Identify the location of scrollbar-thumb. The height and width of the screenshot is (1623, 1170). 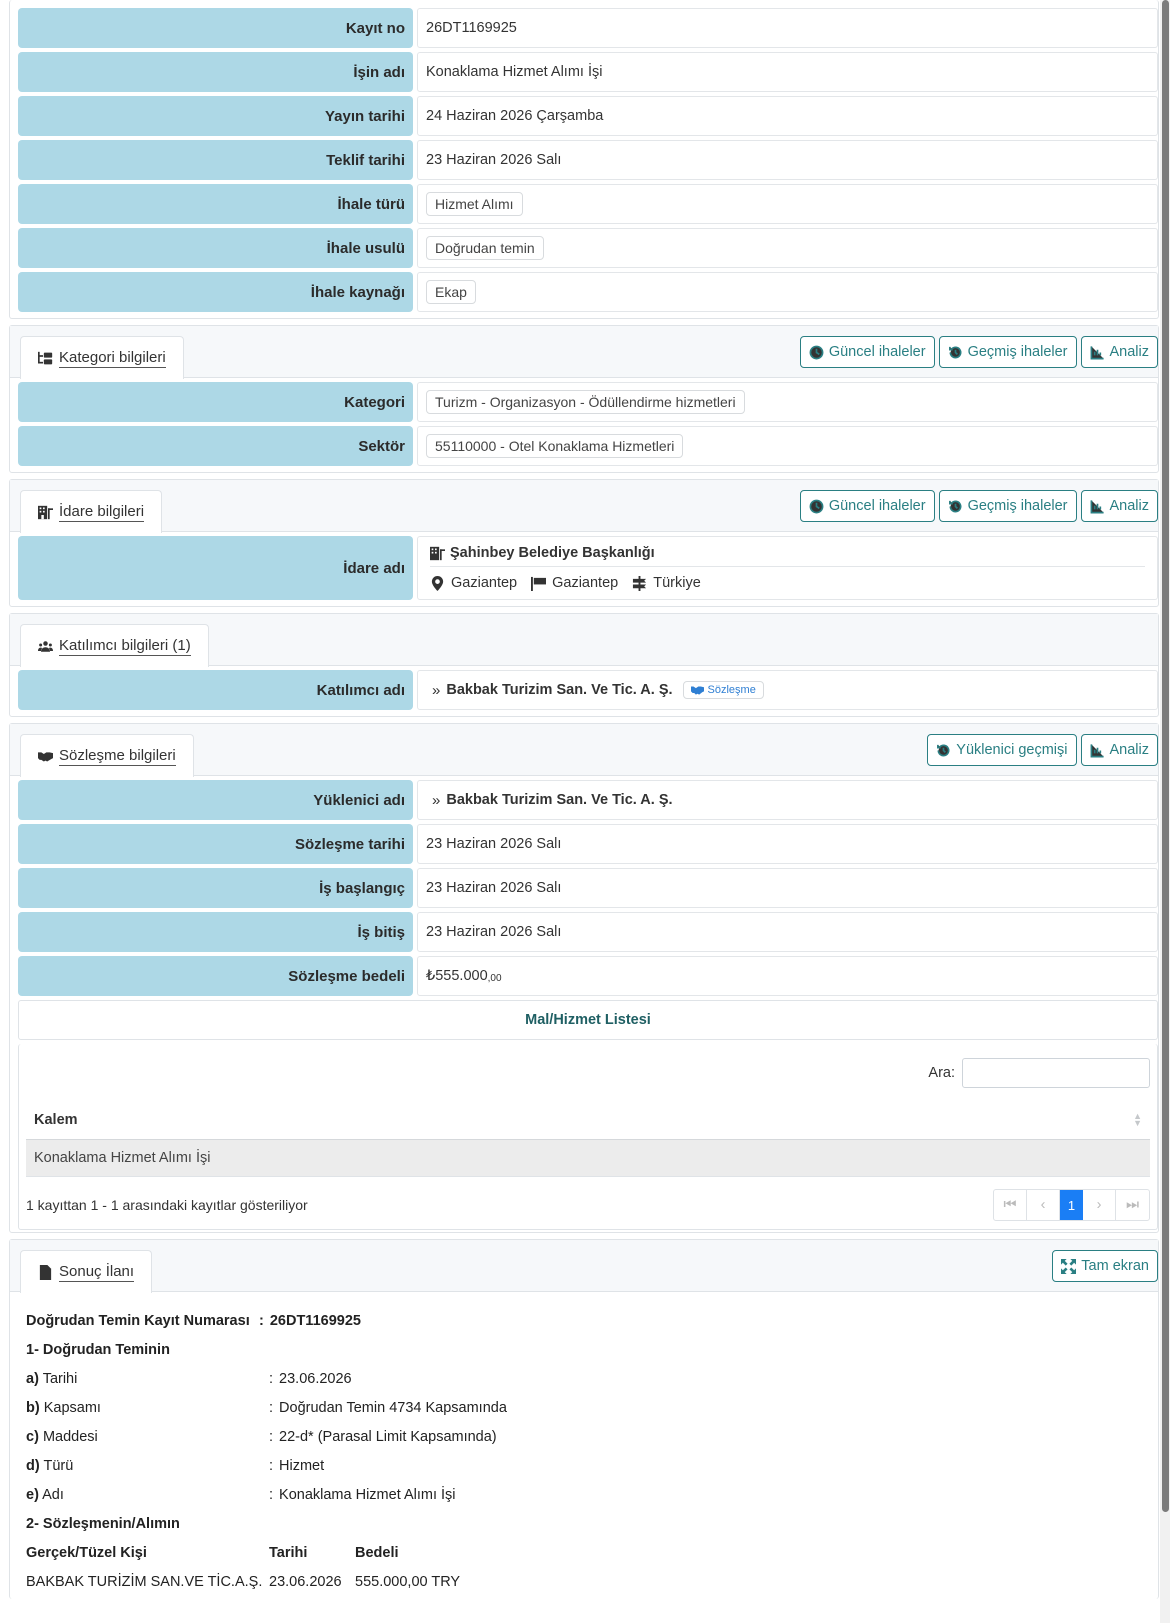
(1165, 756).